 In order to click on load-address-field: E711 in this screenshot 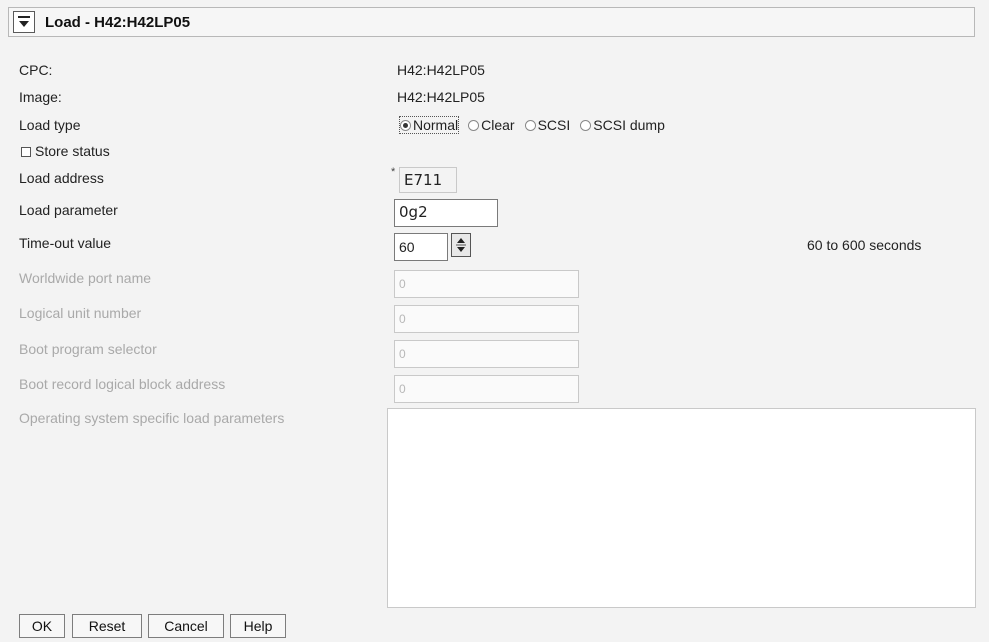, I will do `click(428, 180)`.